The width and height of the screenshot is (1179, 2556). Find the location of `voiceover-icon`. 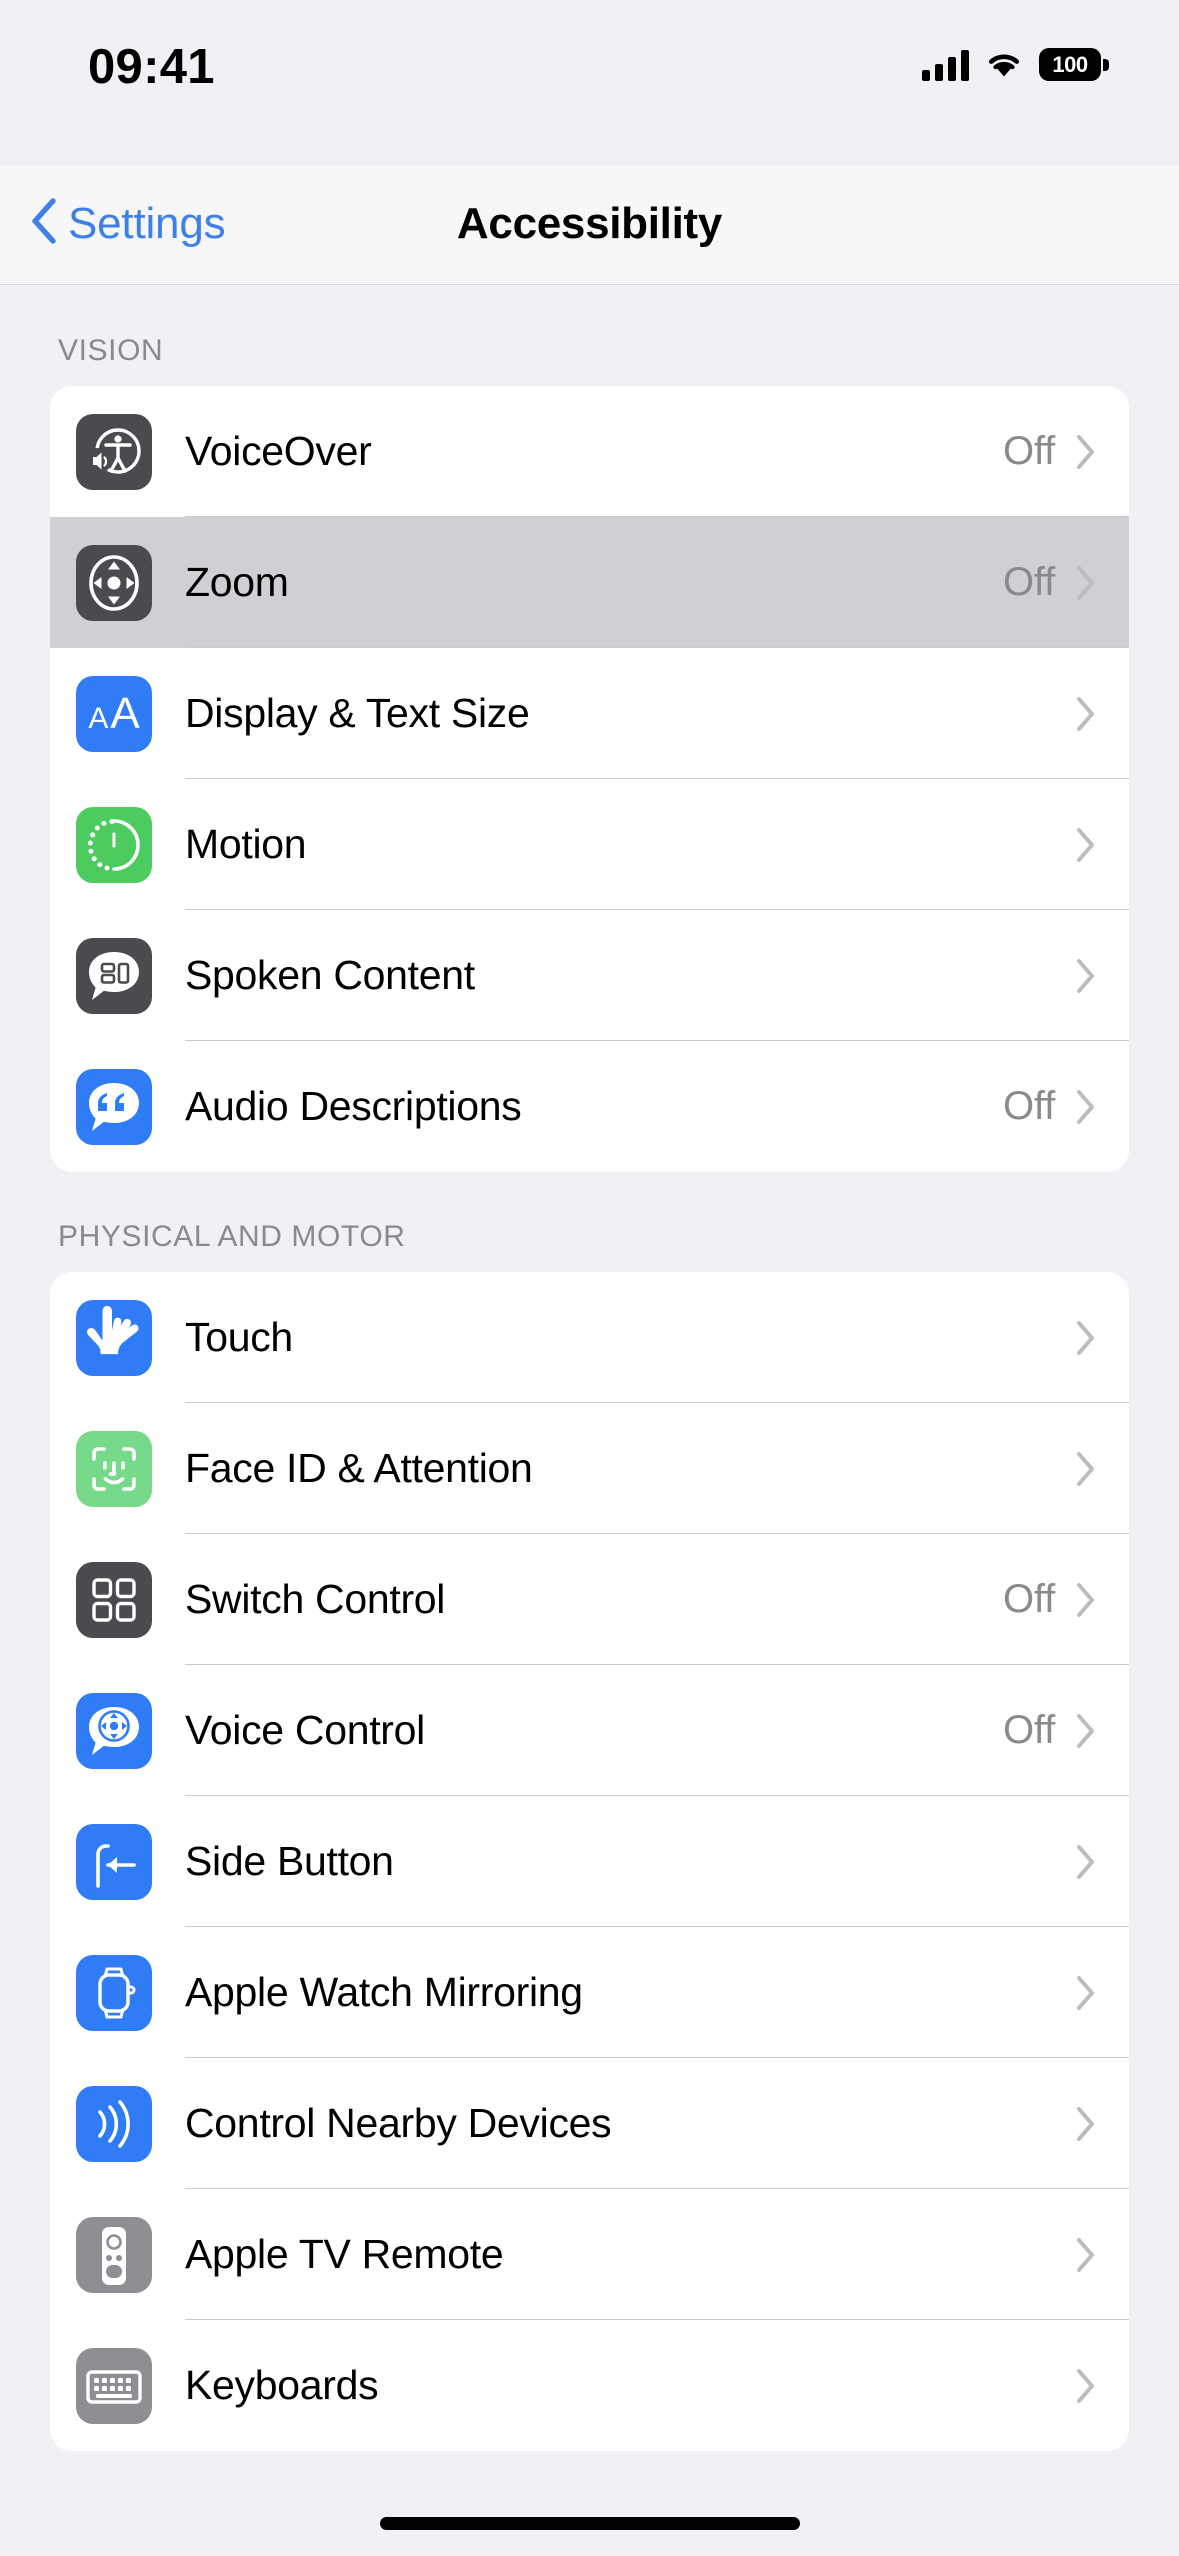

voiceover-icon is located at coordinates (114, 451).